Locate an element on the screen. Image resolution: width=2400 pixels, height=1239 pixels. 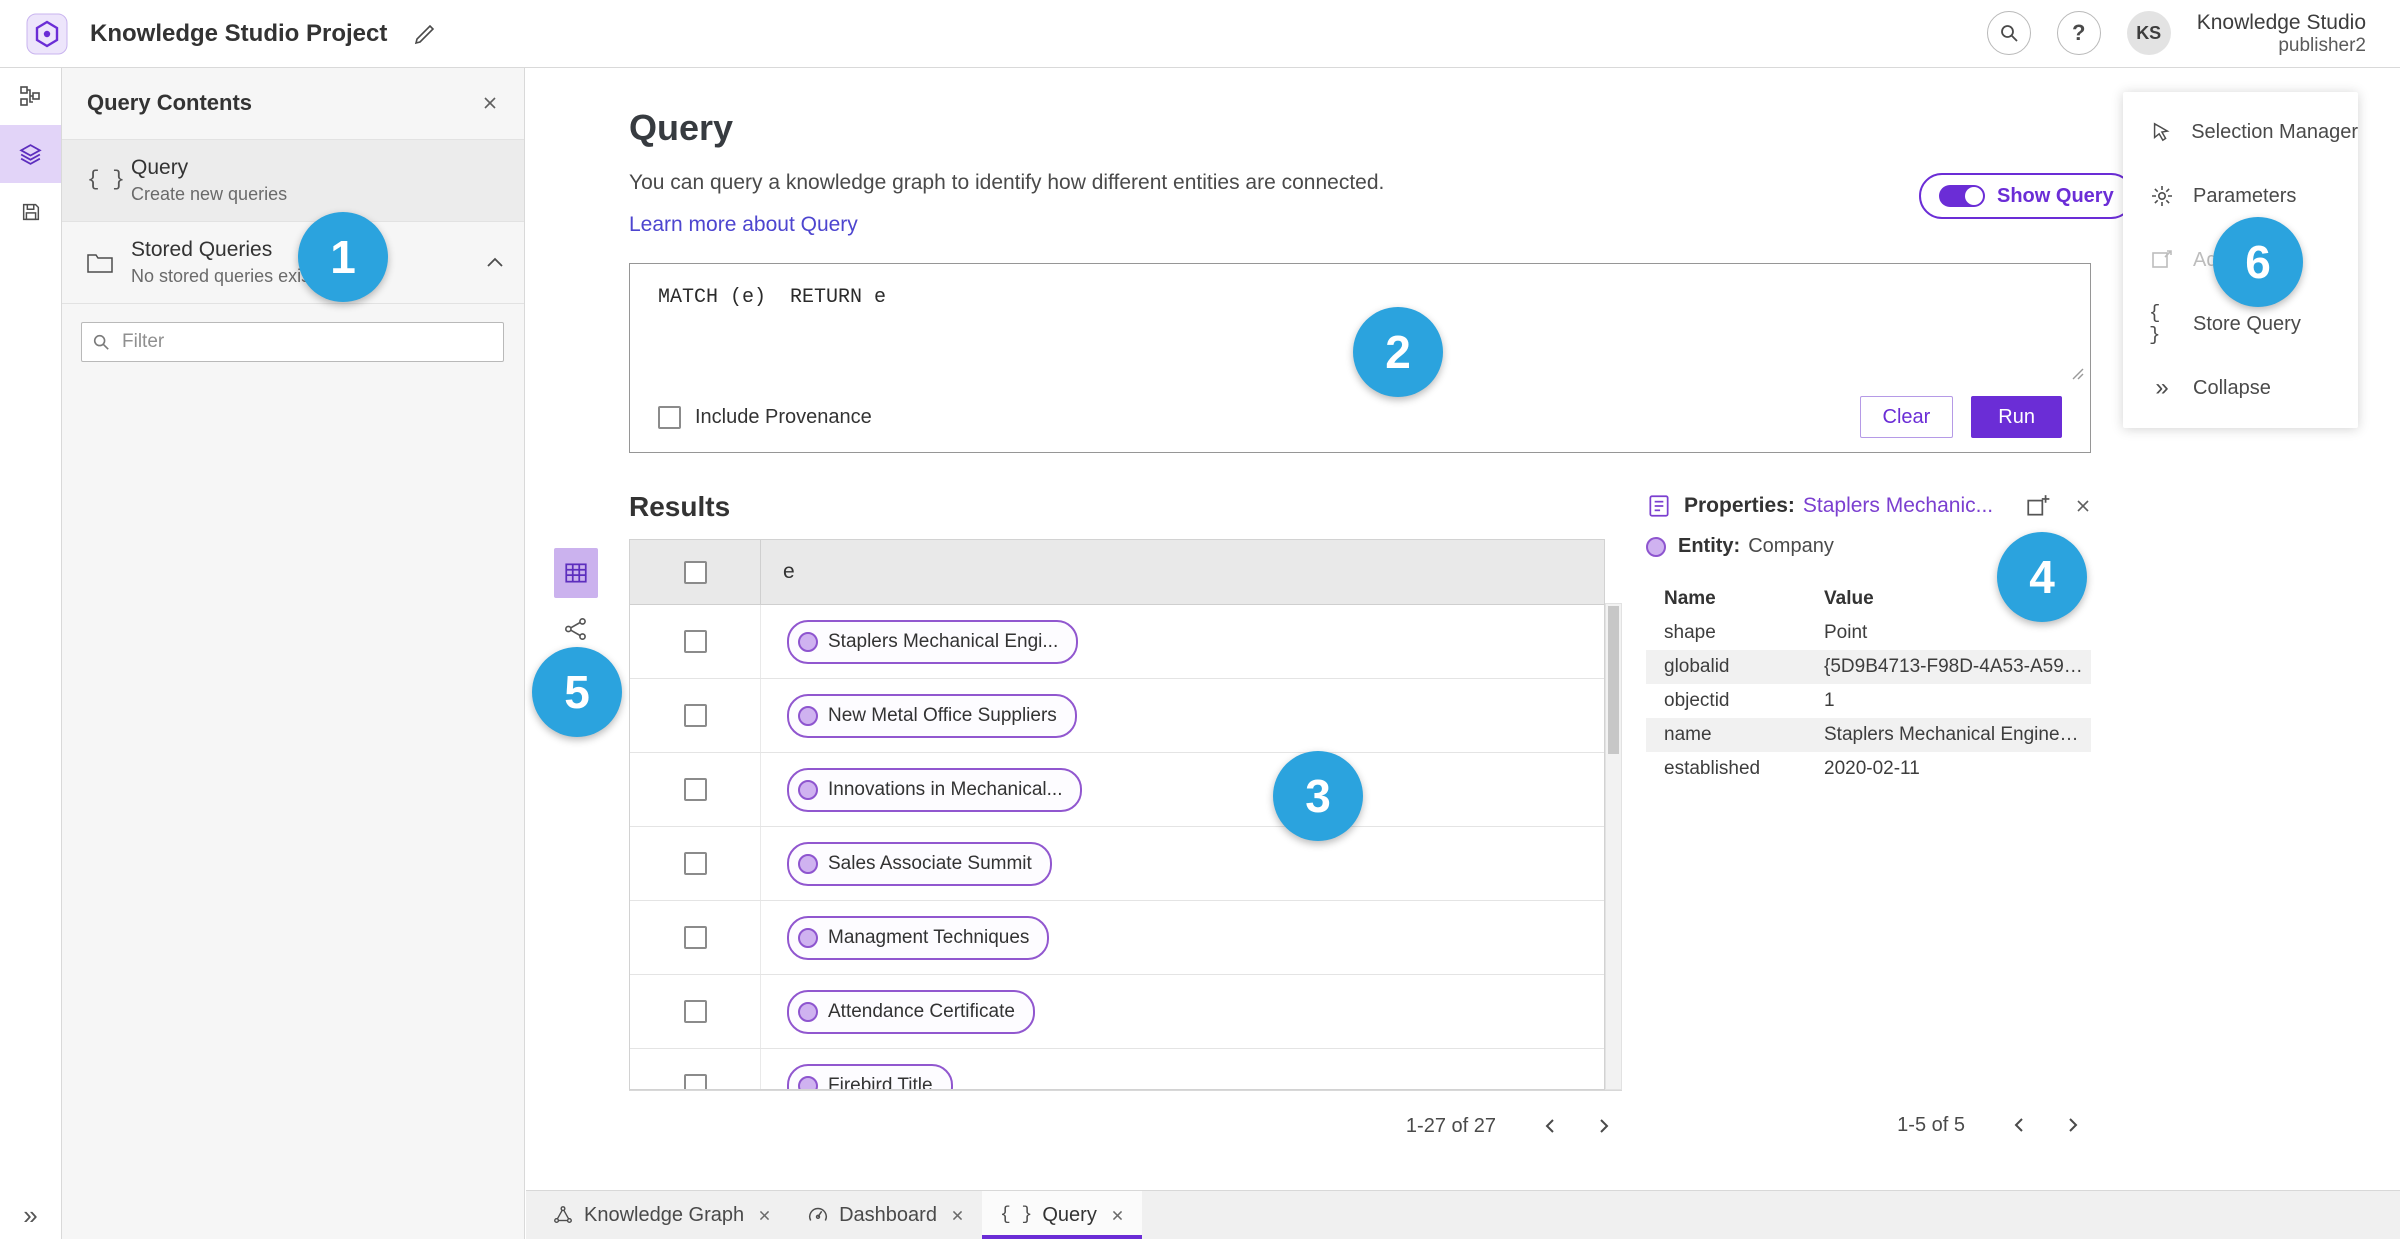
table-row: Firebird Title is located at coordinates (1117, 1069).